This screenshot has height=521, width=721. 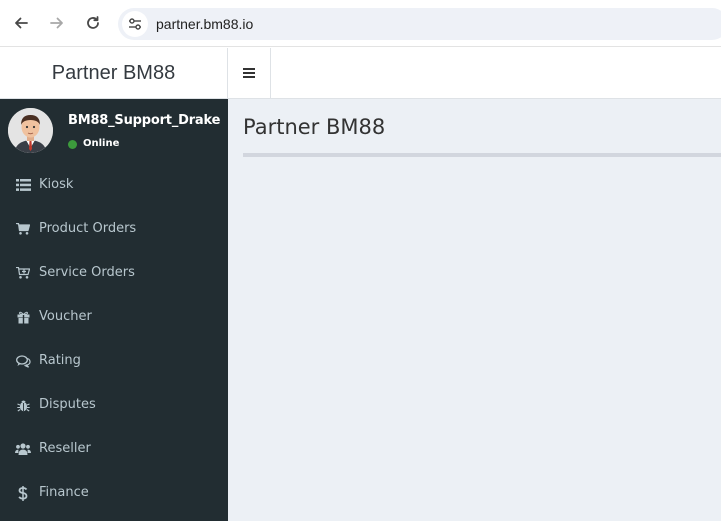 I want to click on back-button, so click(x=21, y=23).